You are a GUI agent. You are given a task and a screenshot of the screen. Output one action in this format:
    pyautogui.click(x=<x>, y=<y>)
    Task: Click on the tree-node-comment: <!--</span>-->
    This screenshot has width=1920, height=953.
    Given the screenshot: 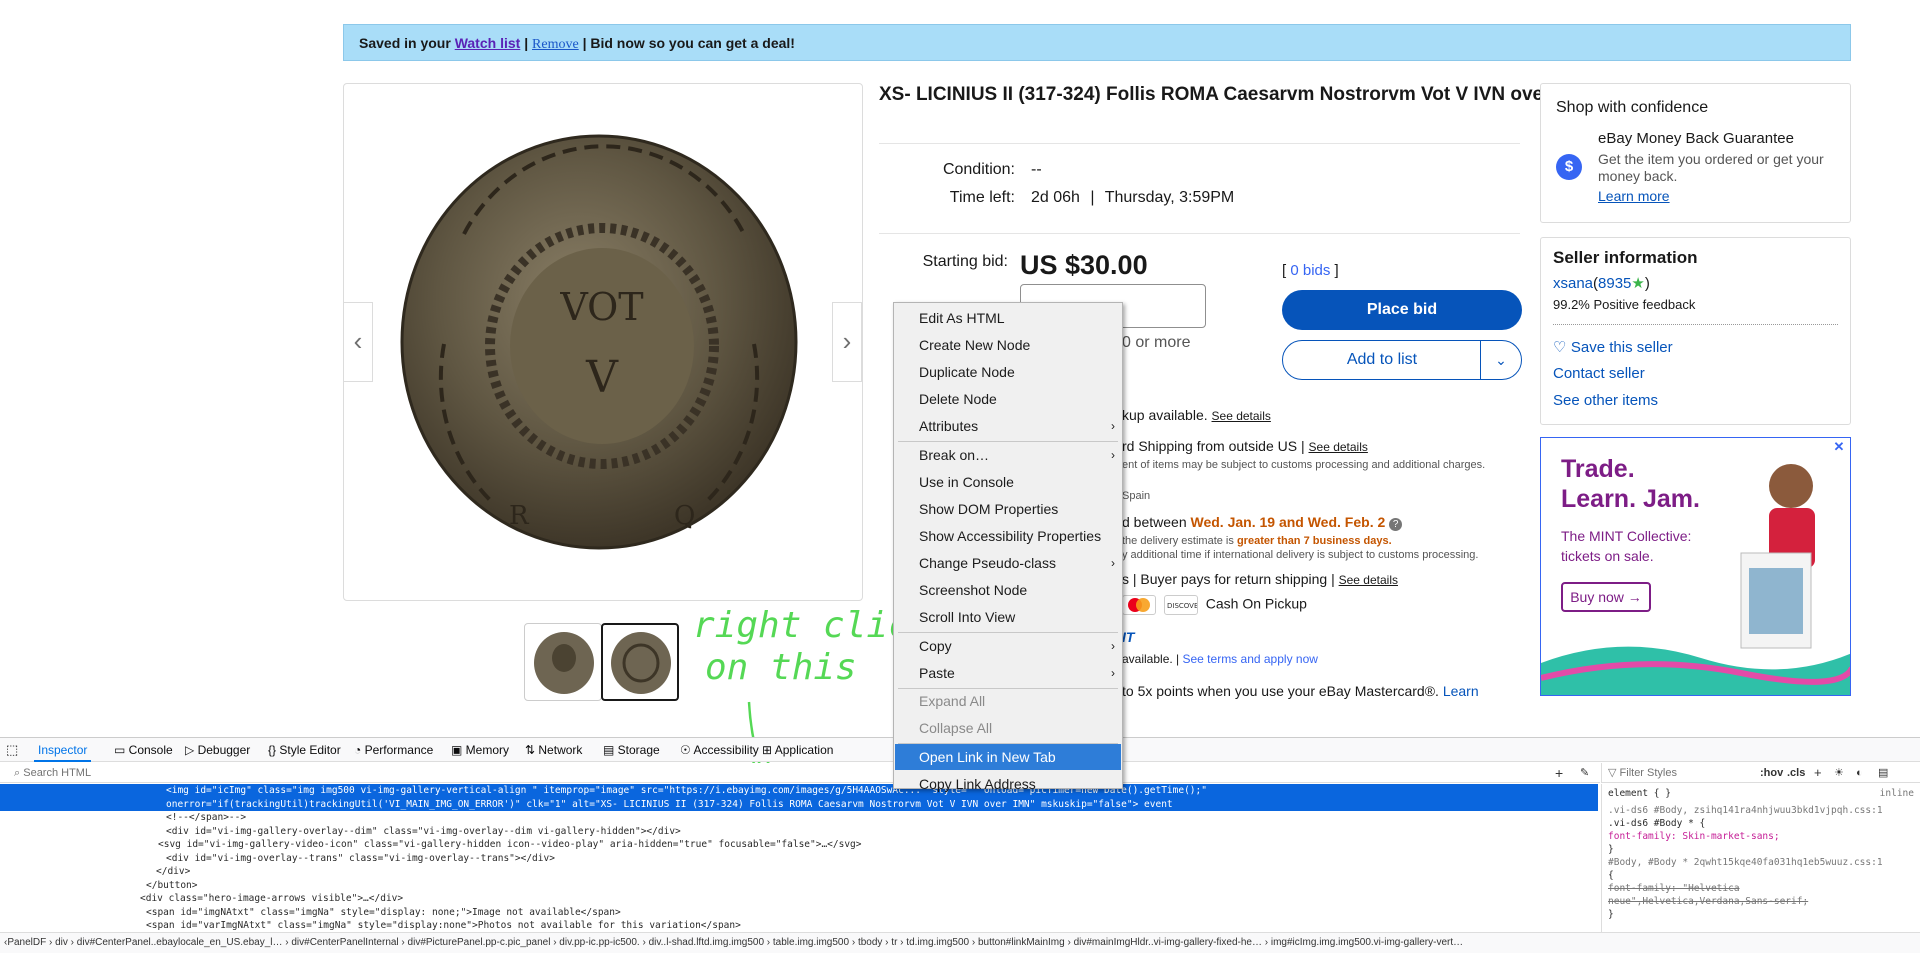 What is the action you would take?
    pyautogui.click(x=799, y=818)
    